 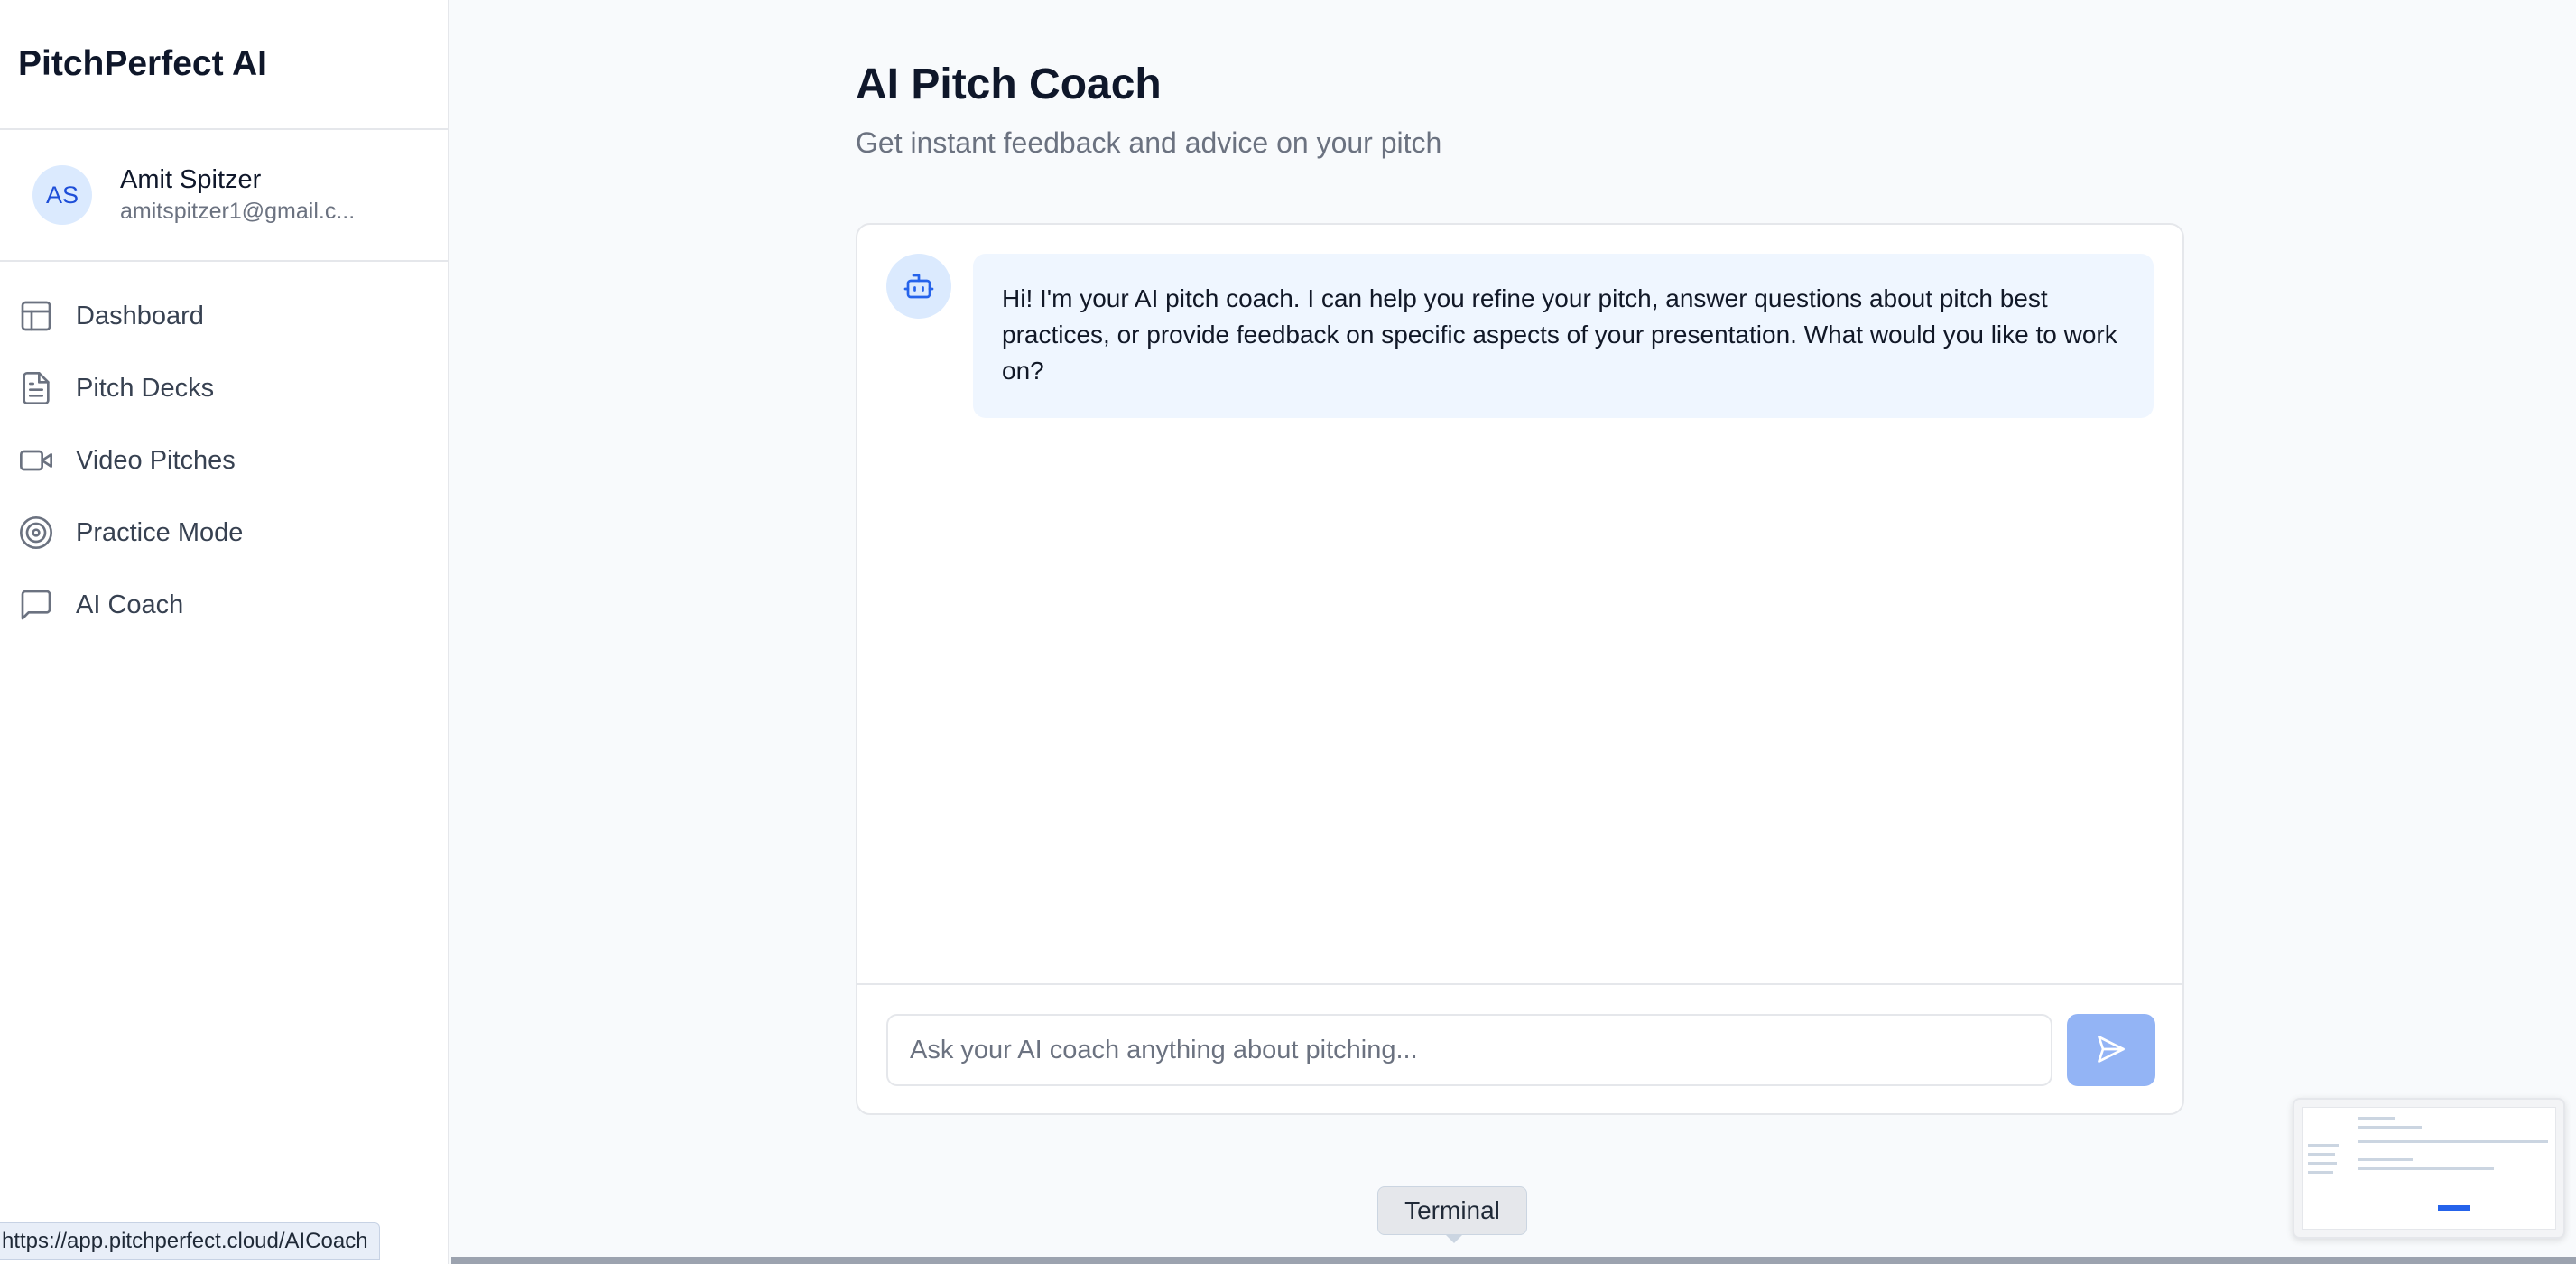 What do you see at coordinates (1452, 1214) in the screenshot?
I see `dock-tooltip: Terminal` at bounding box center [1452, 1214].